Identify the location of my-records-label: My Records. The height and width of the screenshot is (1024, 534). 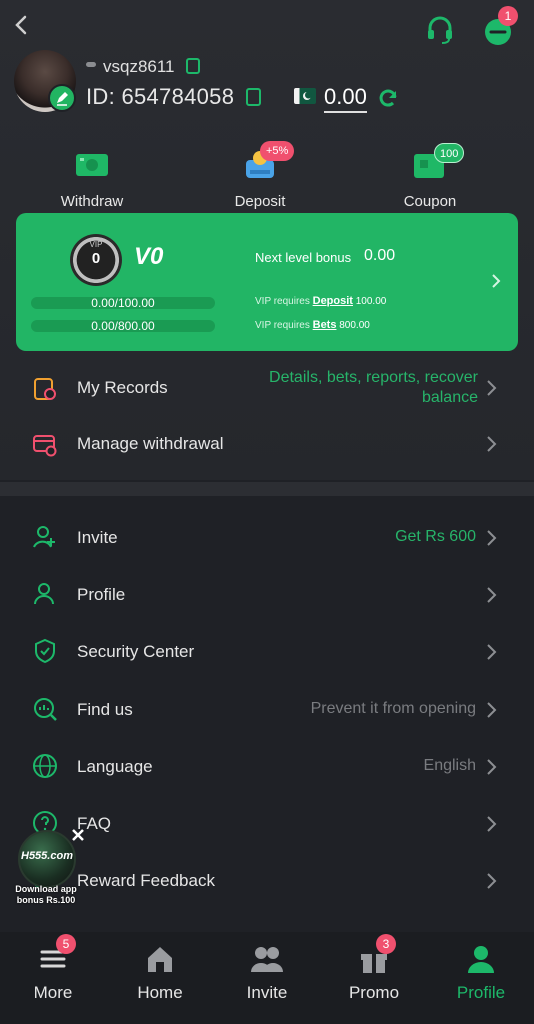
(122, 387).